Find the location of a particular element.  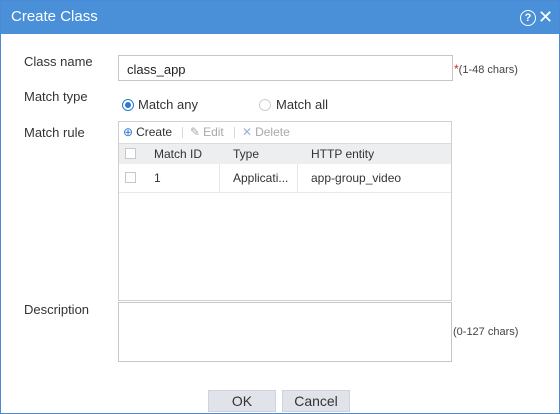

column-type: Type is located at coordinates (246, 154).